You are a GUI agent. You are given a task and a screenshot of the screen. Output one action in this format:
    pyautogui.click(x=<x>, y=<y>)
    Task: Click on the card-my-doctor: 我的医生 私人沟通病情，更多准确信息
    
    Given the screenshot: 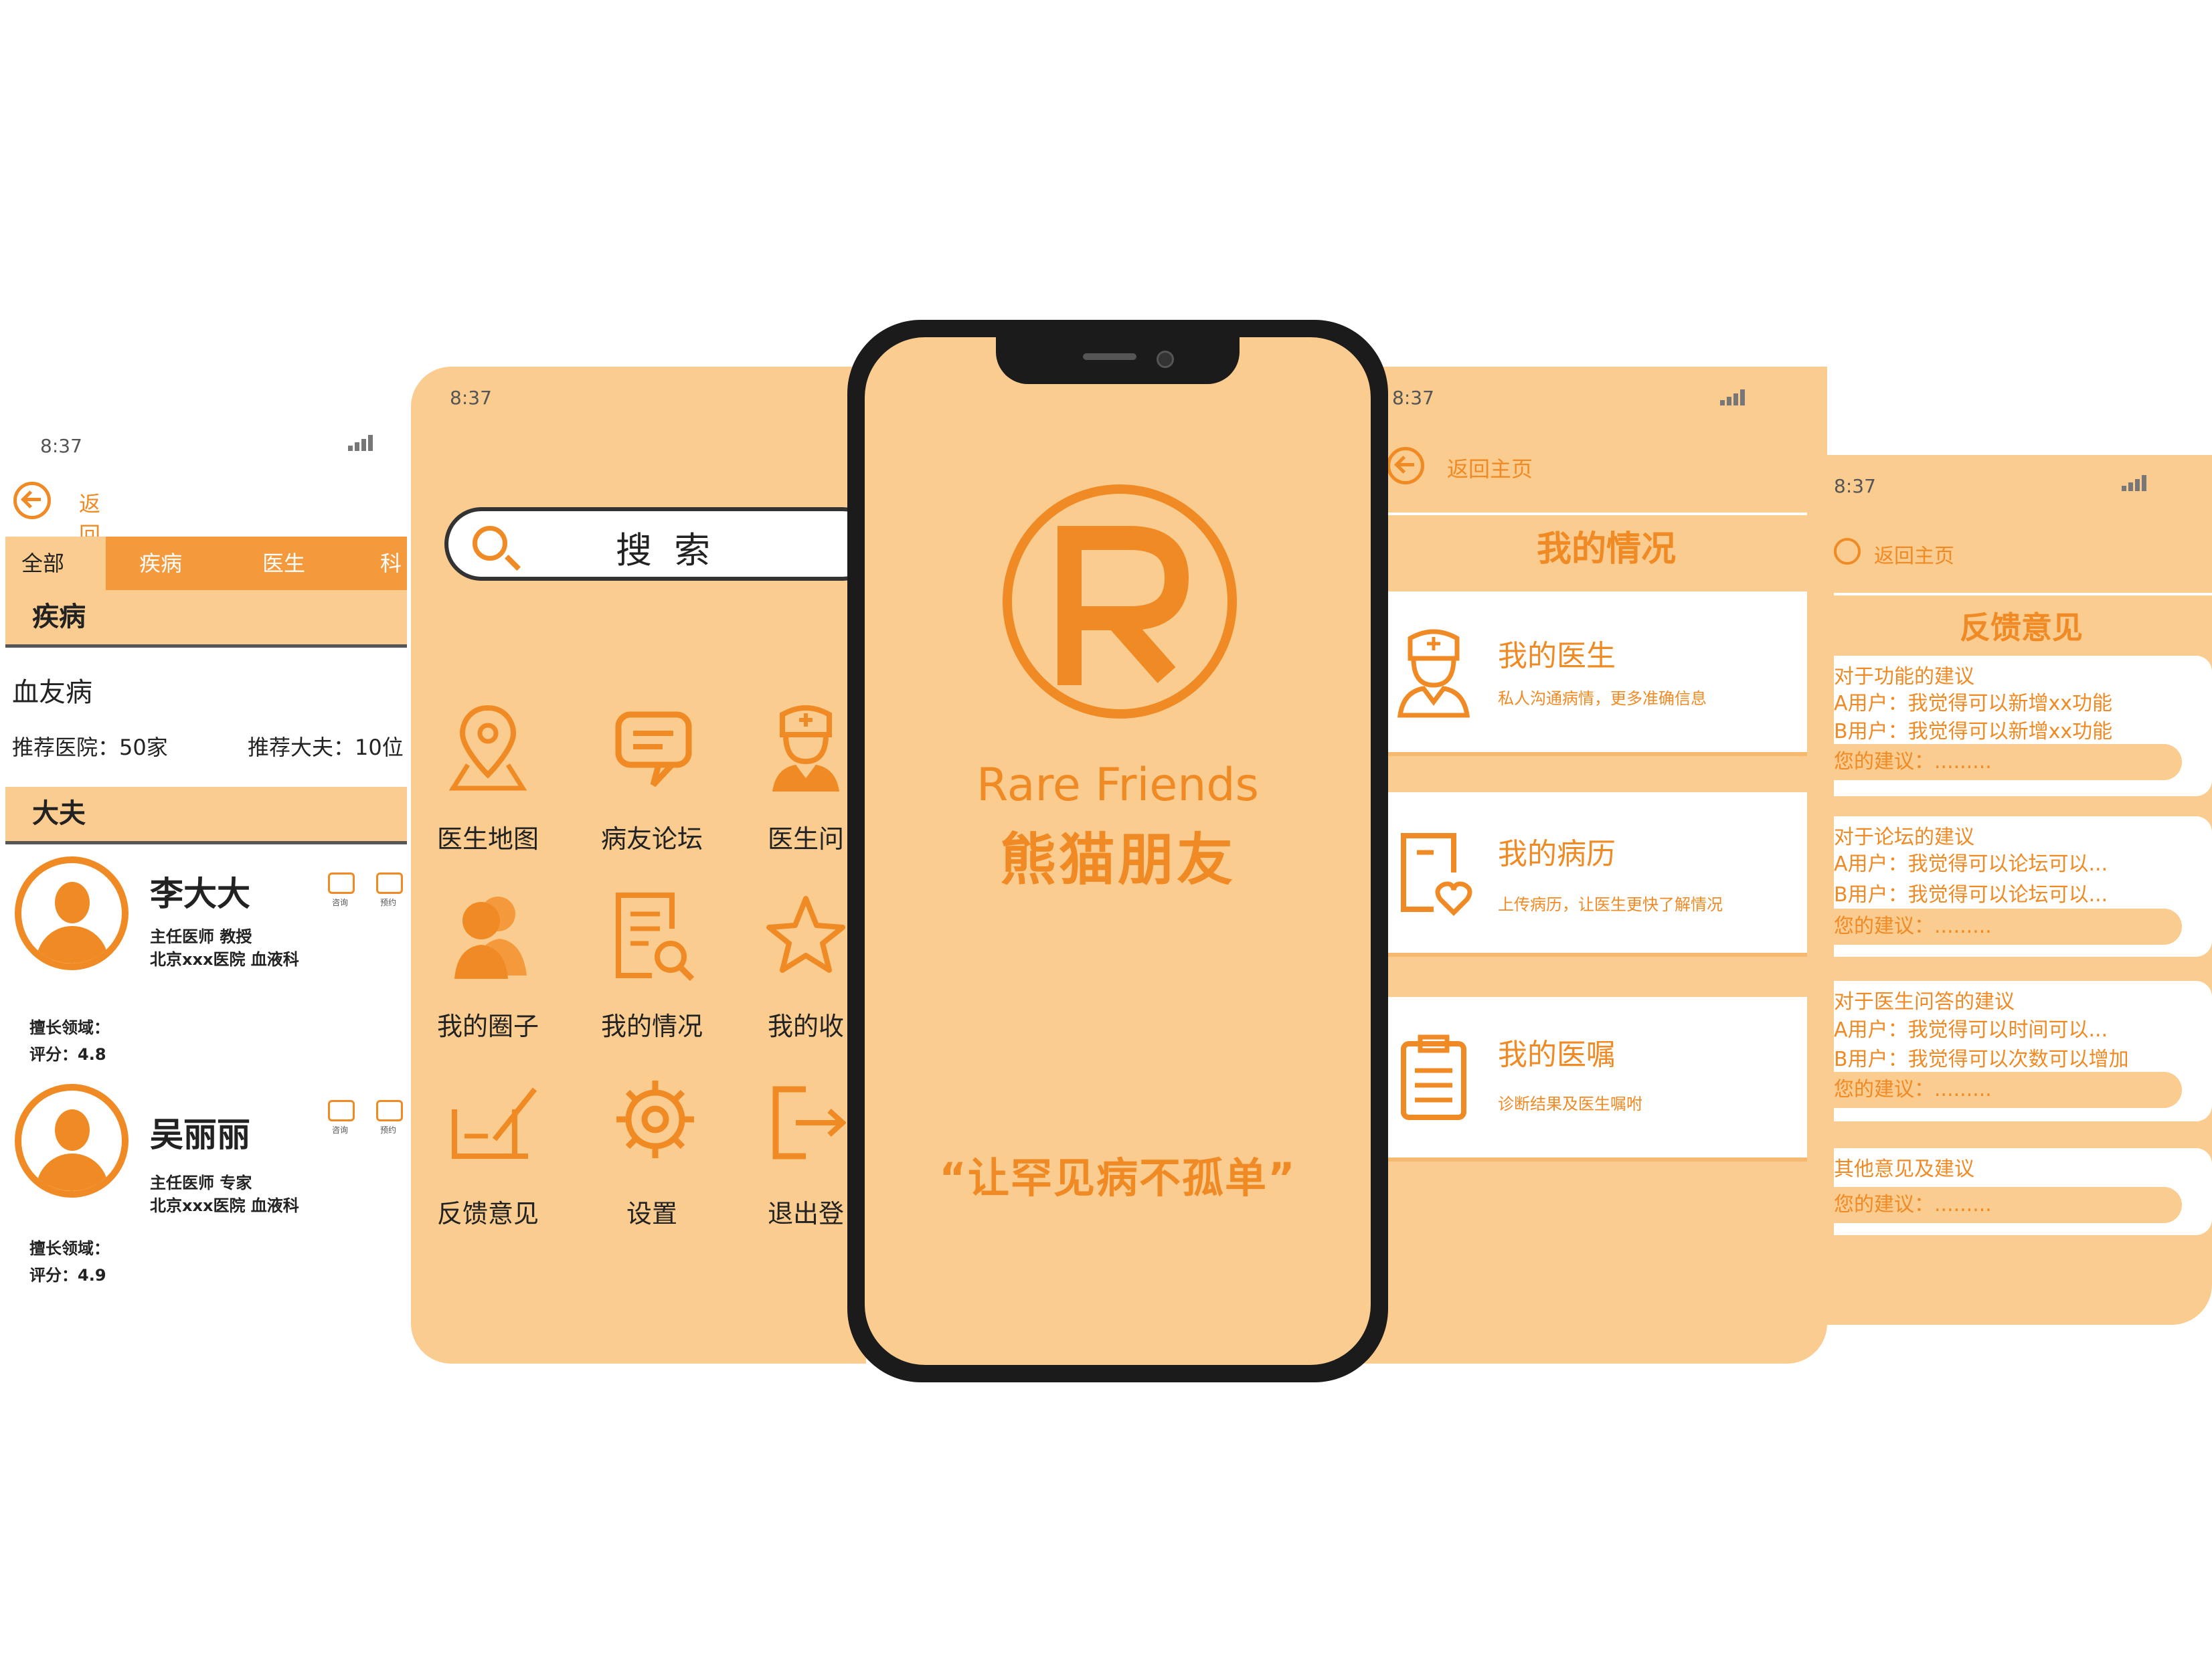 What is the action you would take?
    pyautogui.click(x=1606, y=671)
    